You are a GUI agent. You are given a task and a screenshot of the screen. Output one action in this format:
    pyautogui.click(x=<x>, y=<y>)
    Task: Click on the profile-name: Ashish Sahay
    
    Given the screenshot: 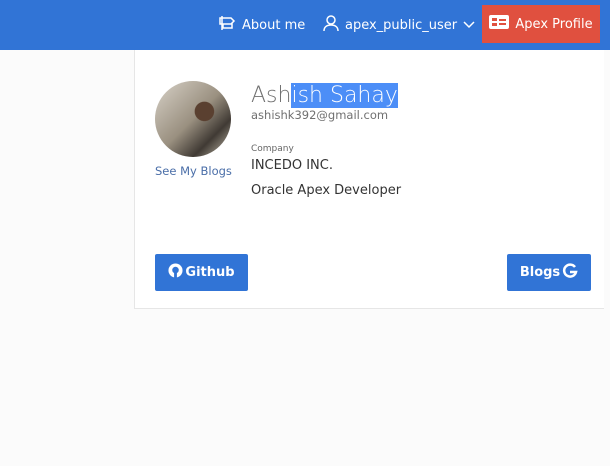 What is the action you would take?
    pyautogui.click(x=324, y=95)
    